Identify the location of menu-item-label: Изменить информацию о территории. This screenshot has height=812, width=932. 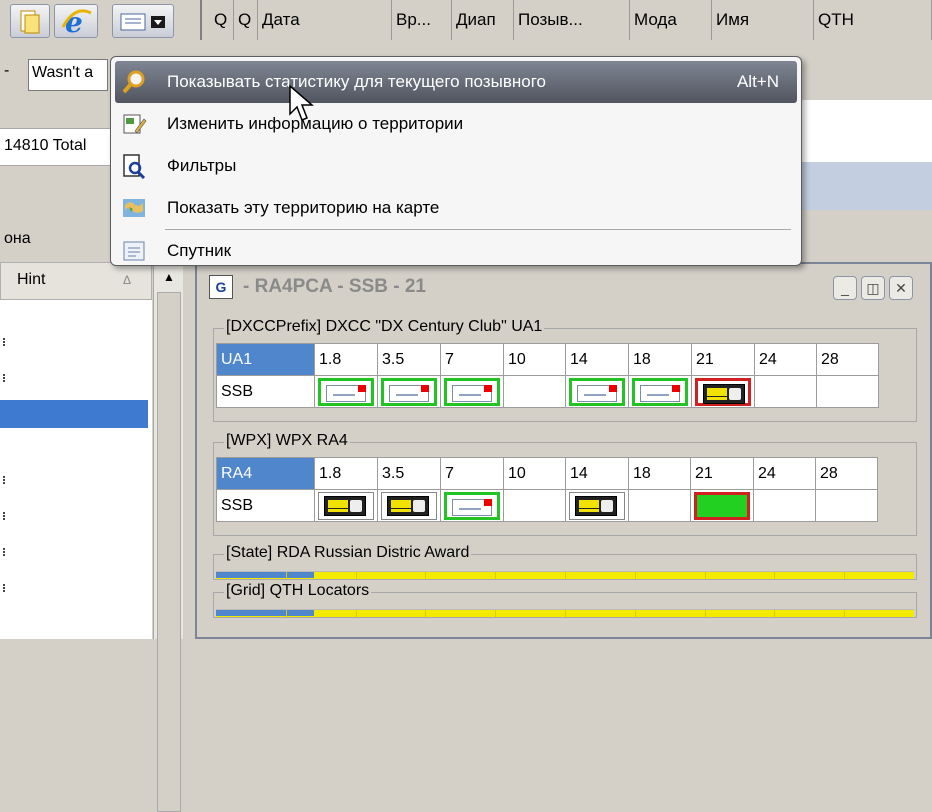
(315, 123).